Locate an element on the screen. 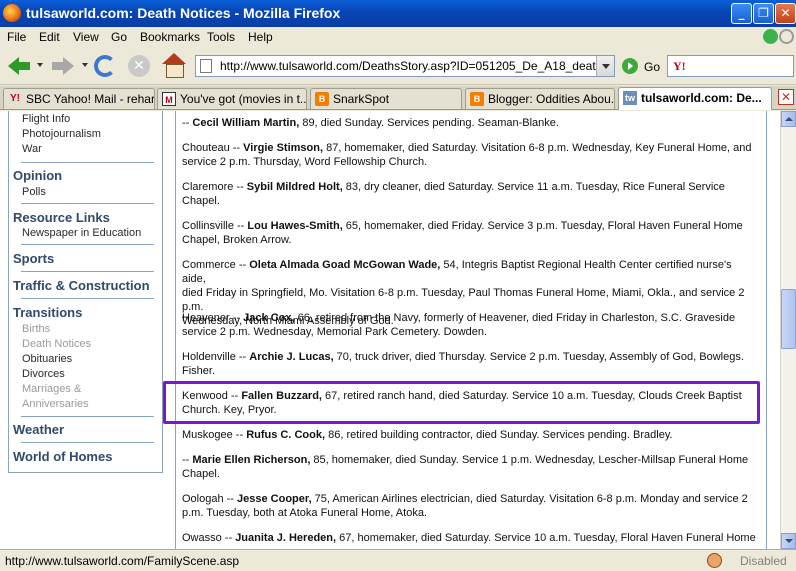  notice-name: Sybil Mildred Holt, is located at coordinates (294, 187).